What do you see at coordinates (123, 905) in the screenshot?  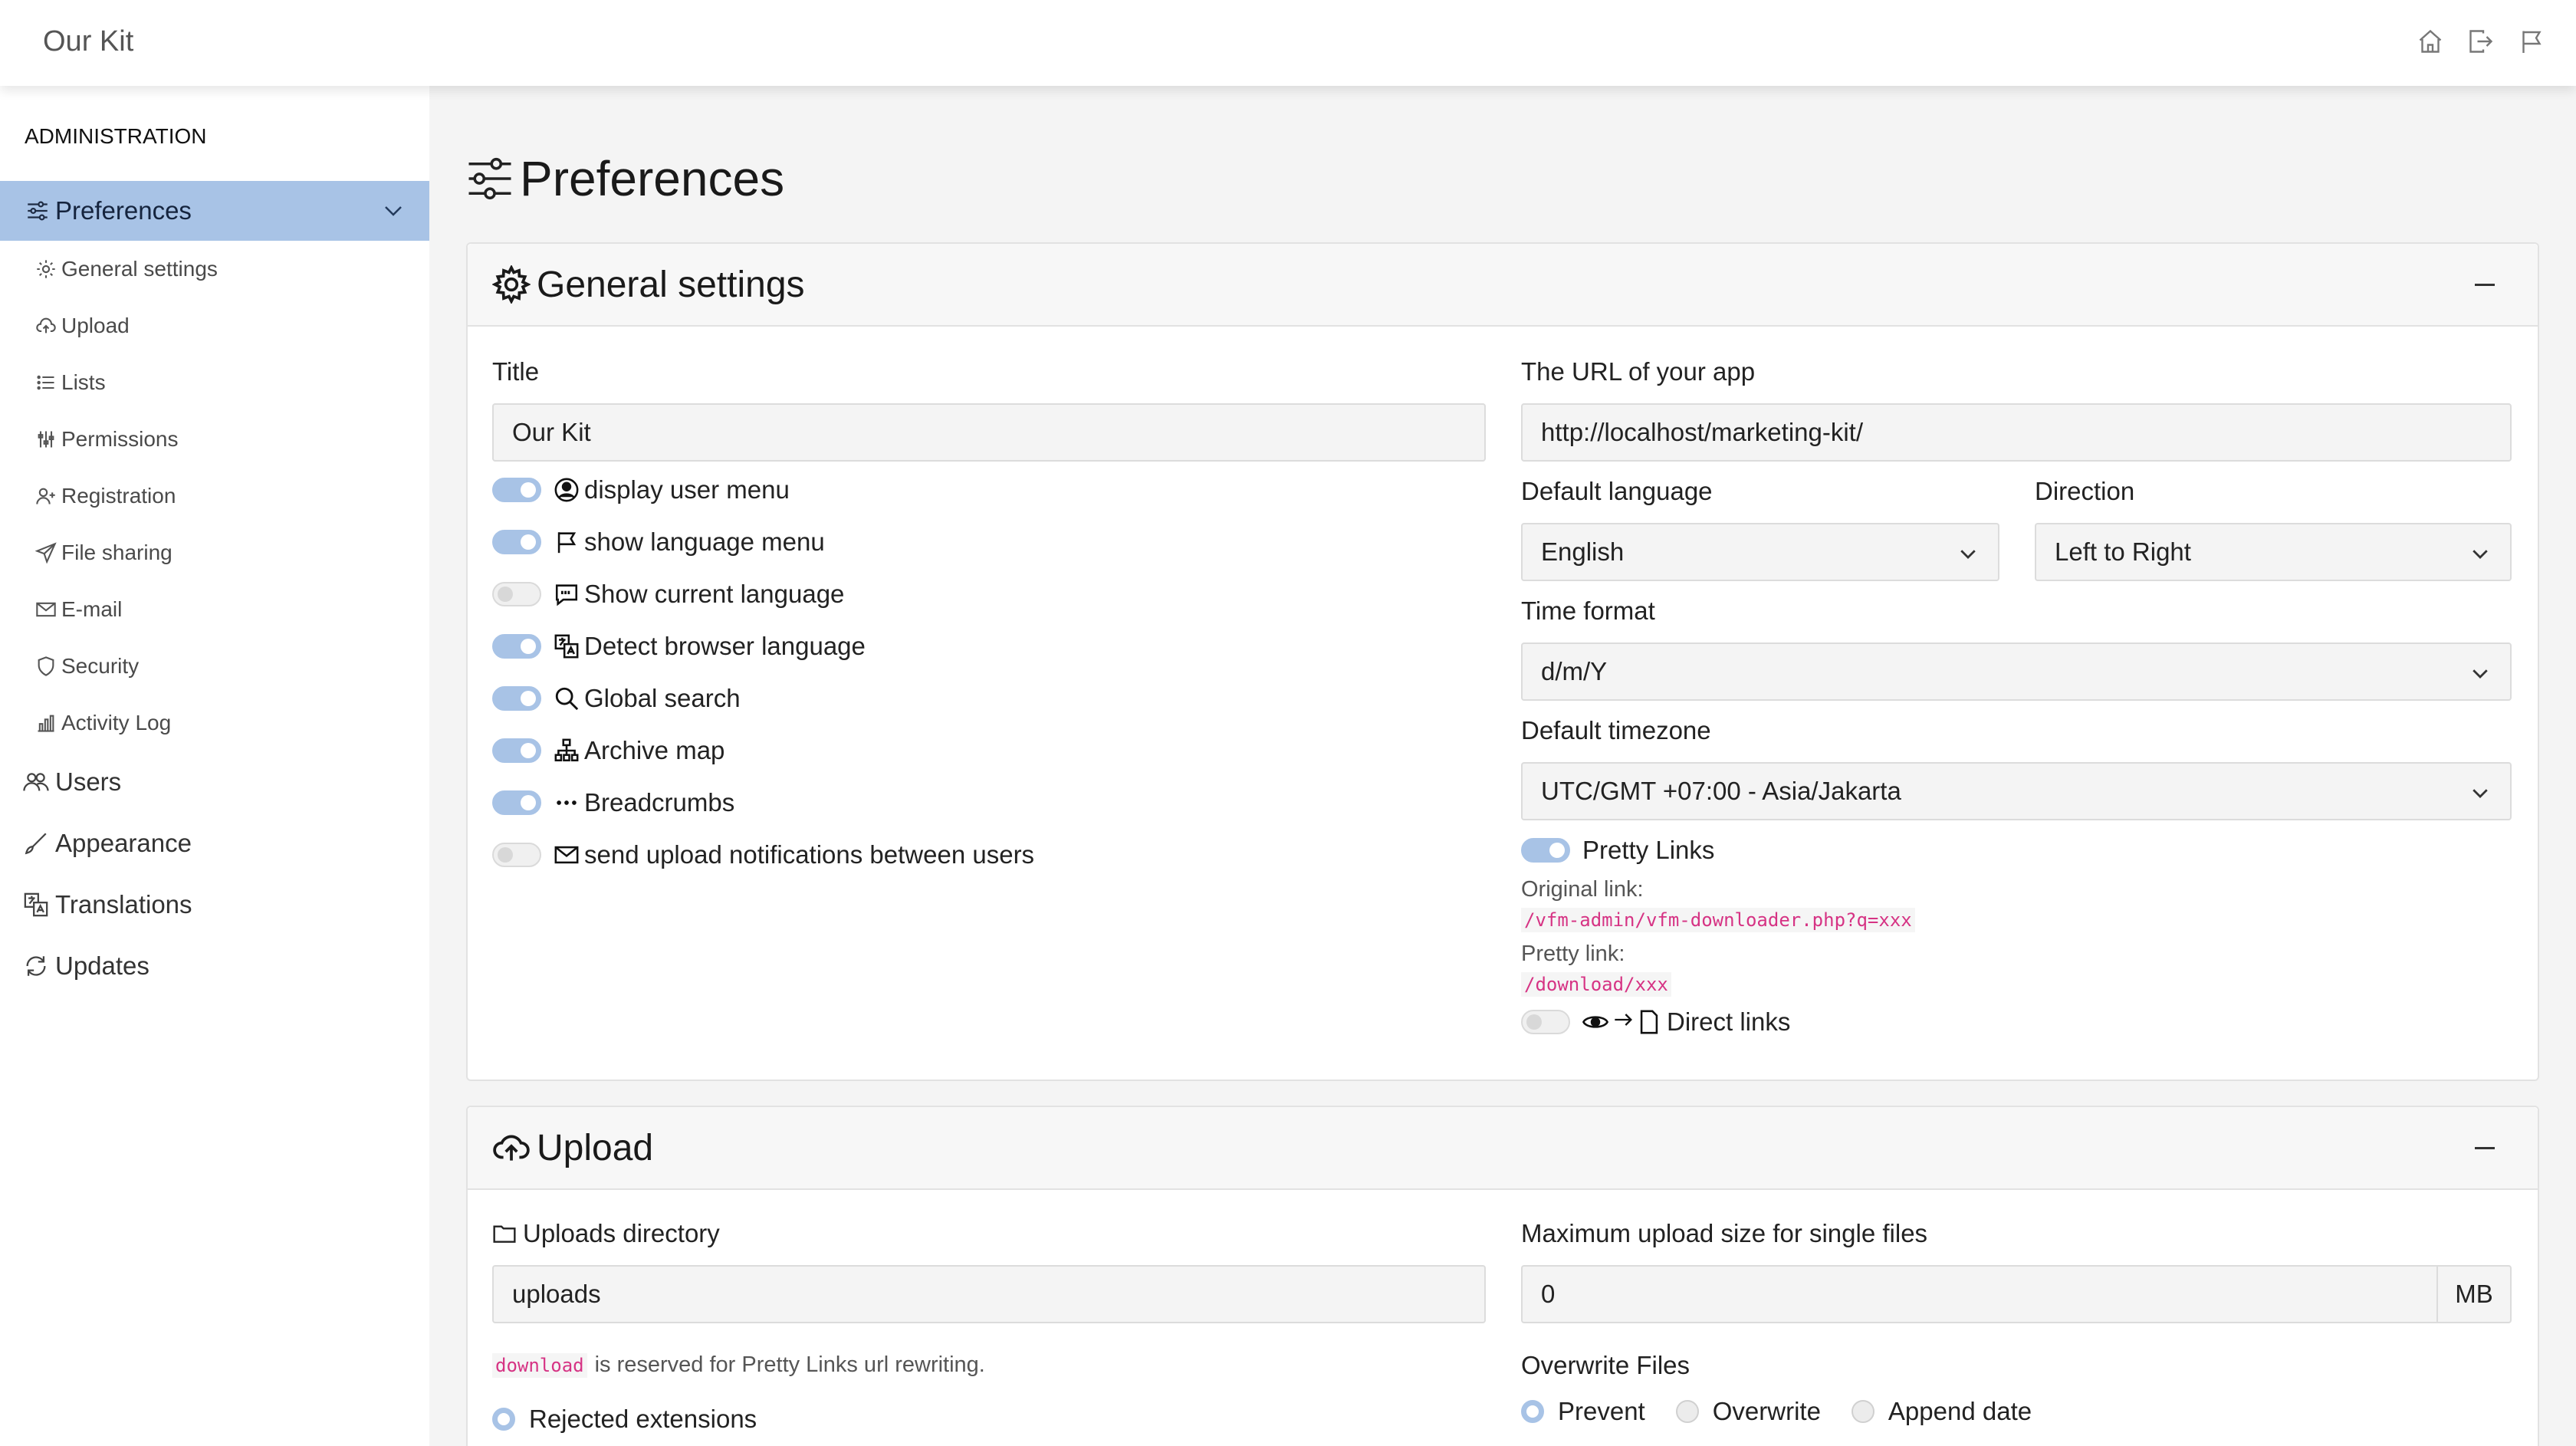 I see `sidebar-item-label: Translations` at bounding box center [123, 905].